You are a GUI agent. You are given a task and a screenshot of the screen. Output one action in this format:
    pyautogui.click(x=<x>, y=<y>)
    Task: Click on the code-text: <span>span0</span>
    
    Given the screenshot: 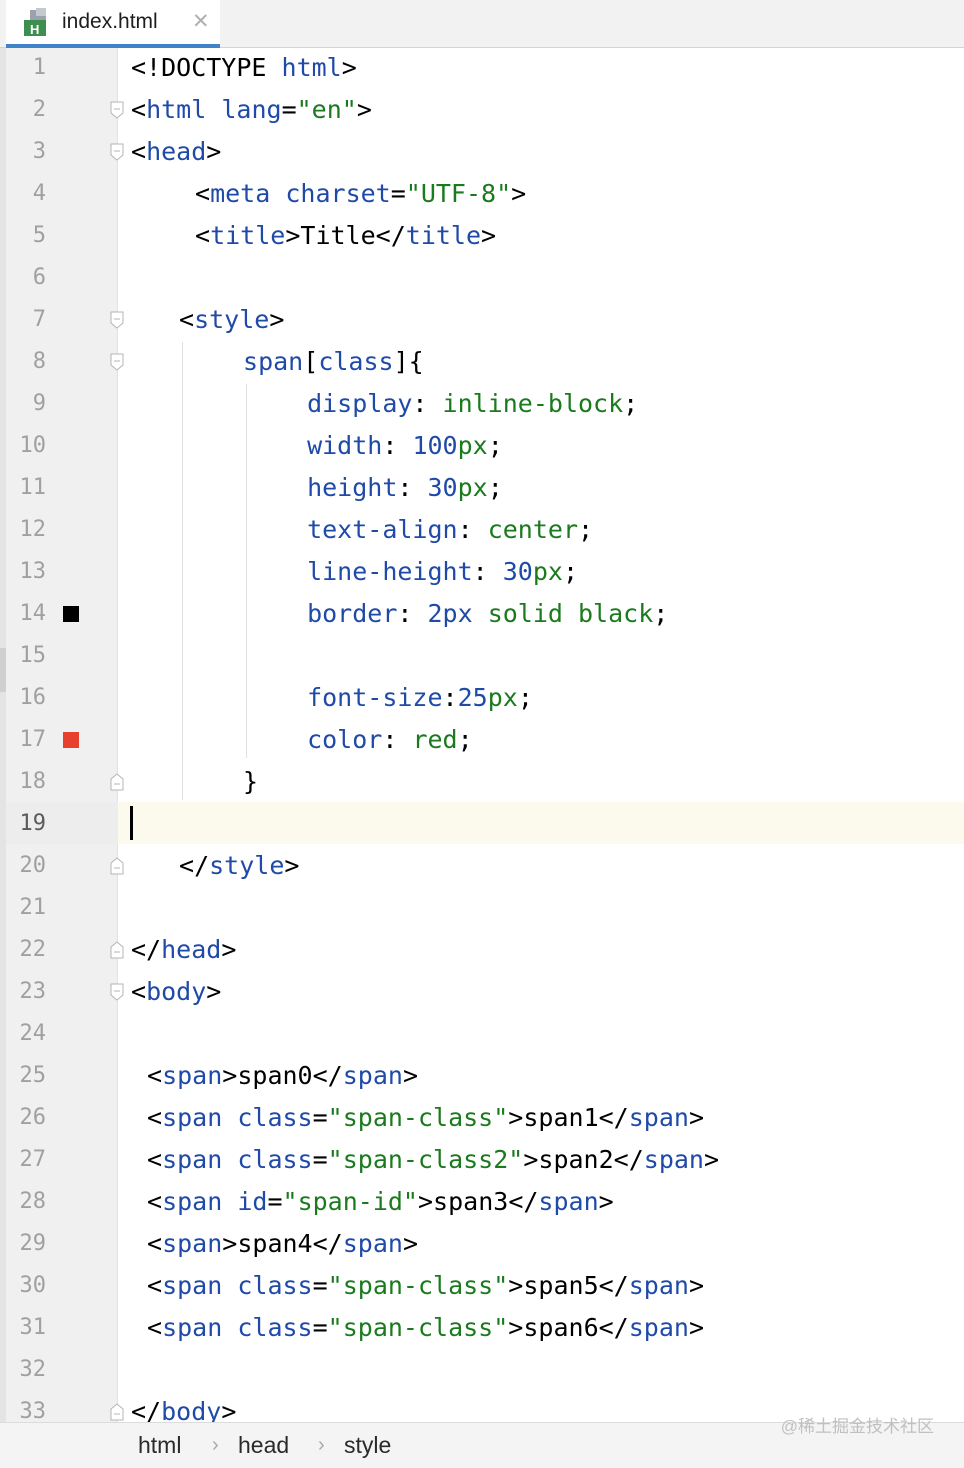 What is the action you would take?
    pyautogui.click(x=282, y=1076)
    